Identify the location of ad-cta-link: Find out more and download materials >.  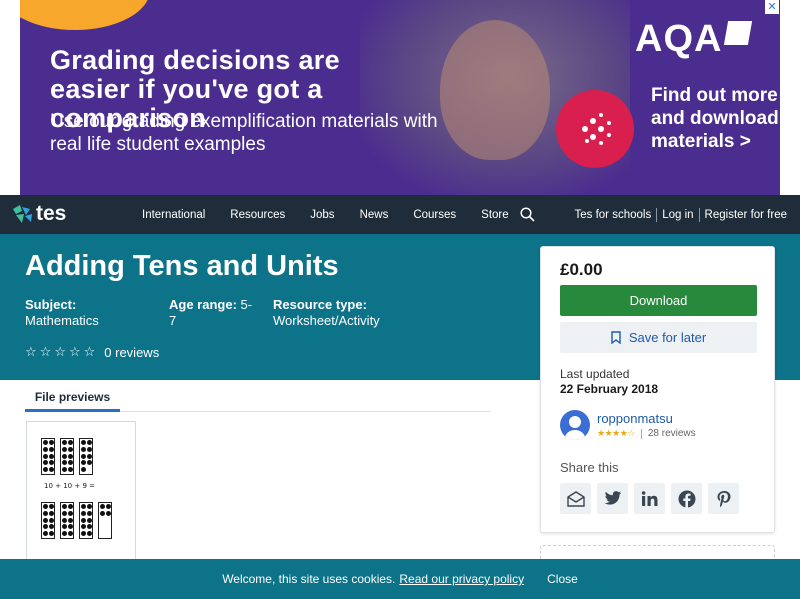
(715, 118).